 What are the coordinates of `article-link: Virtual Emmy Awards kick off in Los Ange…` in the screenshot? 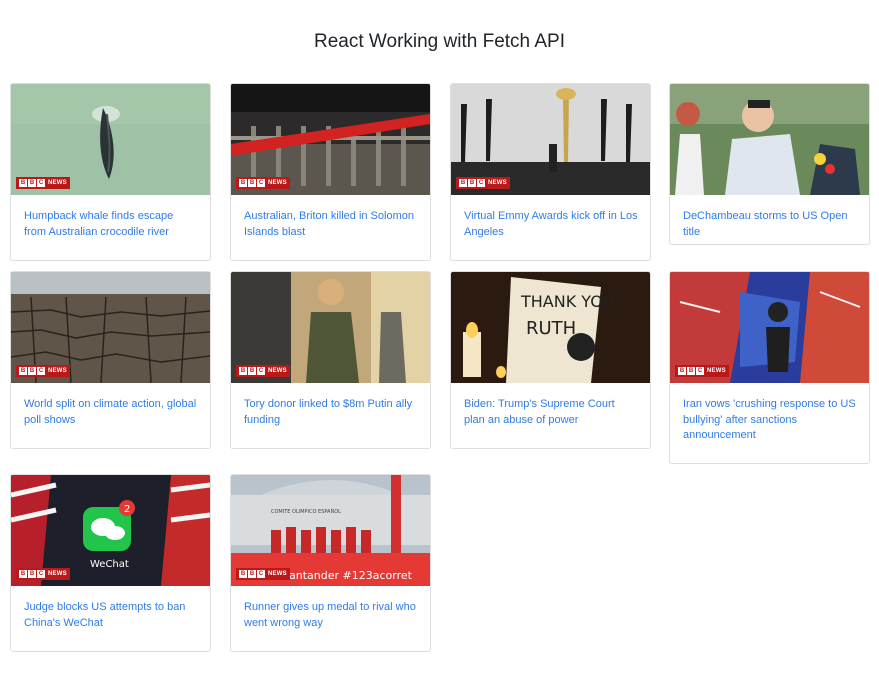 It's located at (551, 224).